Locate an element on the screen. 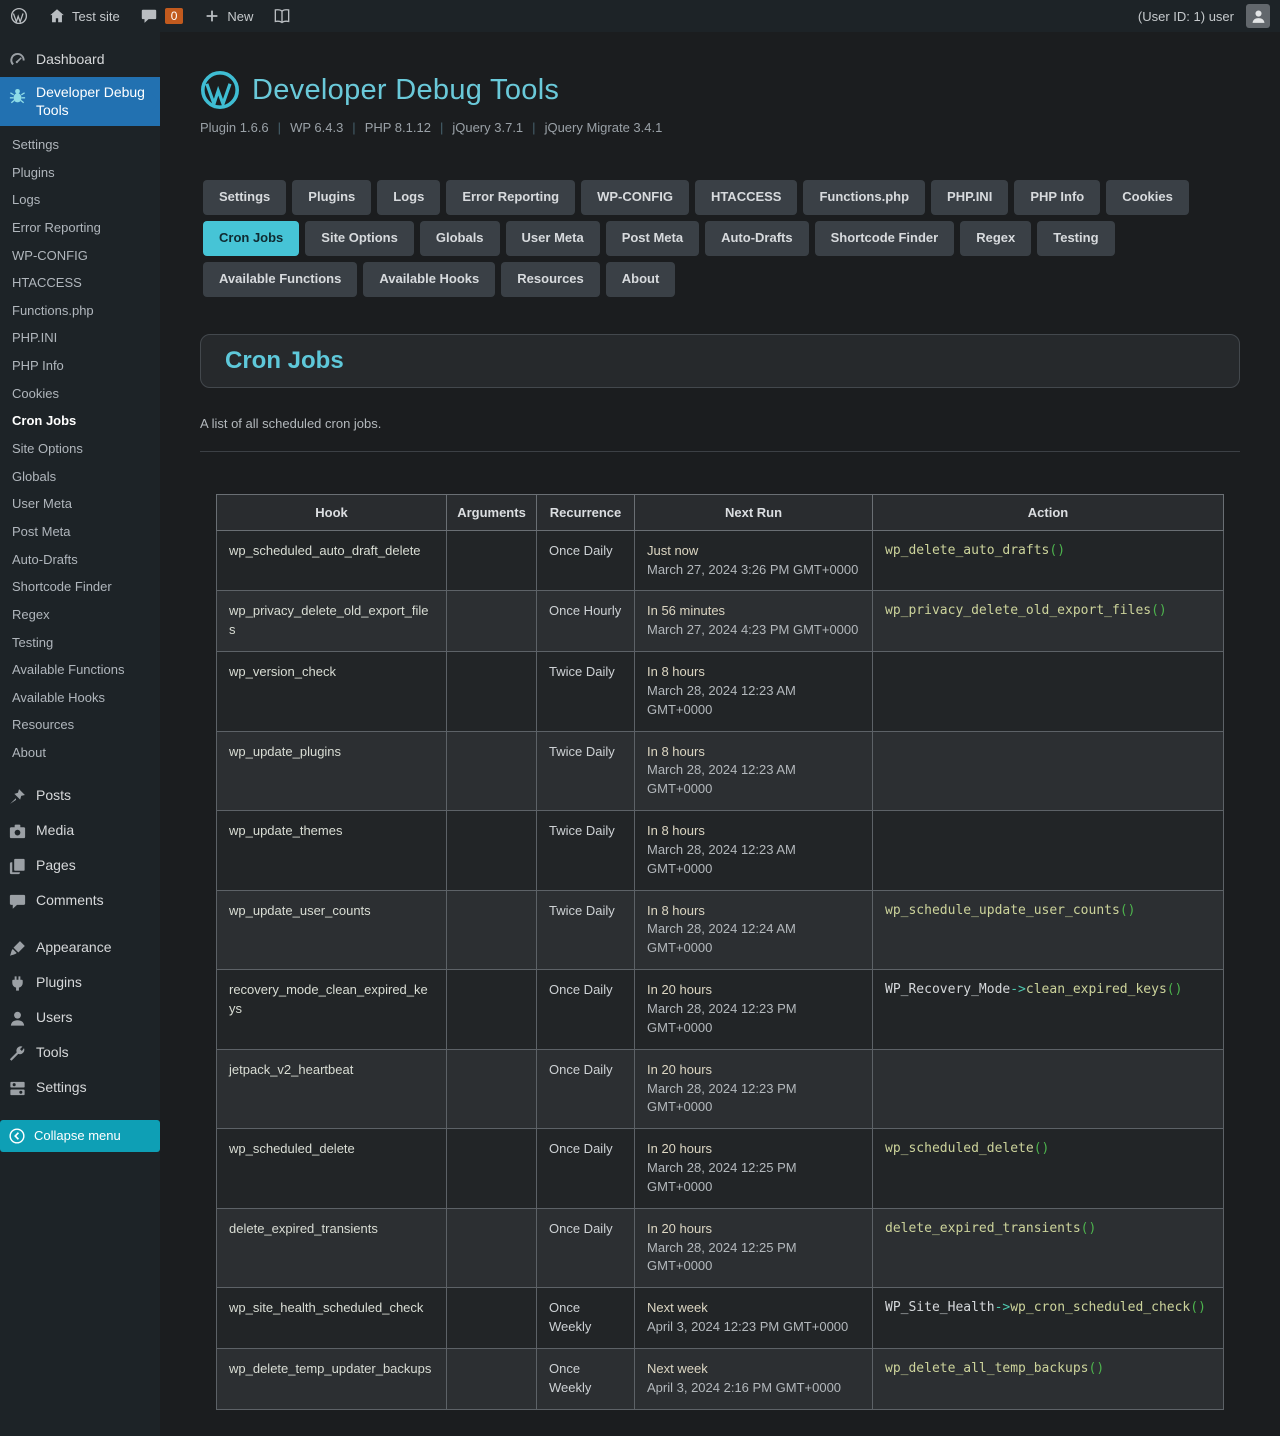 The width and height of the screenshot is (1280, 1436). submenu-item-logs: Logs is located at coordinates (80, 200).